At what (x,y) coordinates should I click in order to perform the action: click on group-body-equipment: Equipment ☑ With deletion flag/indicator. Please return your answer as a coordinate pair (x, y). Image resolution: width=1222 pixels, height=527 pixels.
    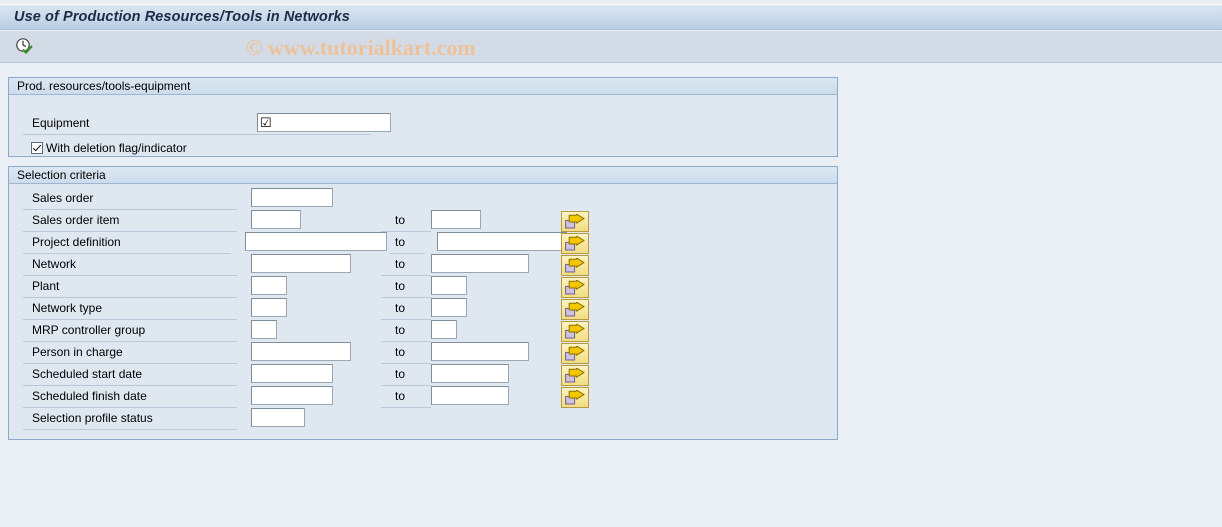
    Looking at the image, I should click on (423, 125).